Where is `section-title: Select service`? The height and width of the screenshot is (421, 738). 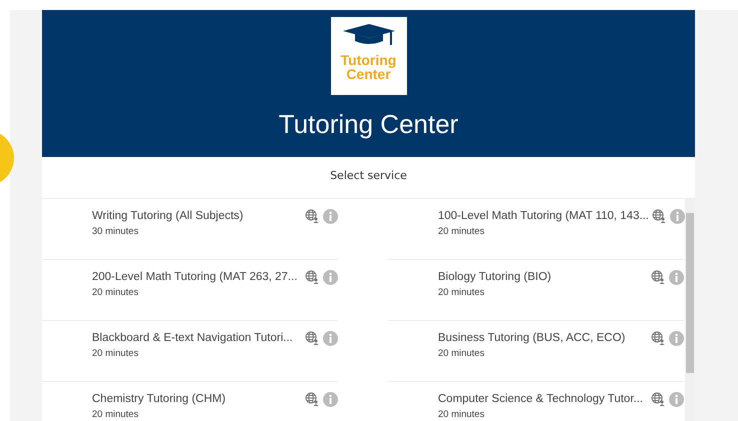
section-title: Select service is located at coordinates (368, 178).